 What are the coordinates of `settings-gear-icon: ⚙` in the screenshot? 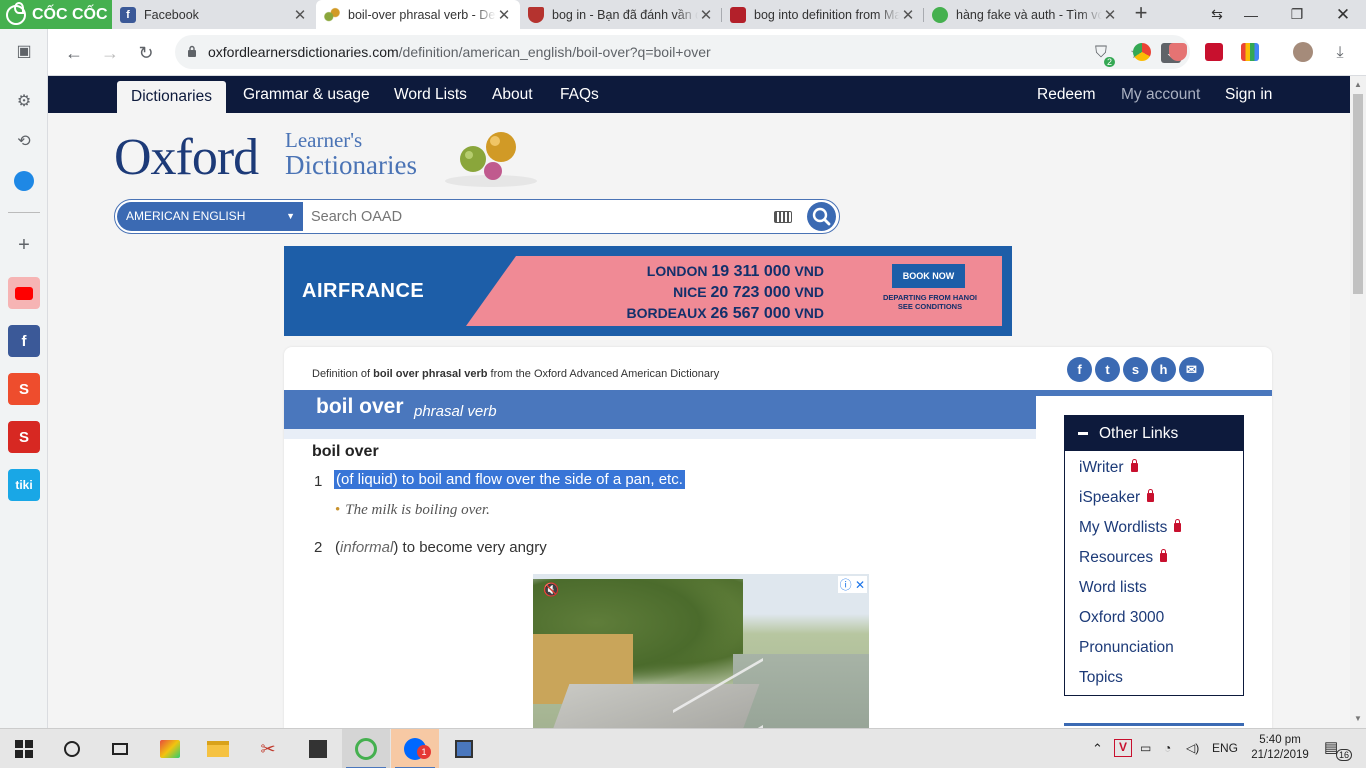 It's located at (24, 101).